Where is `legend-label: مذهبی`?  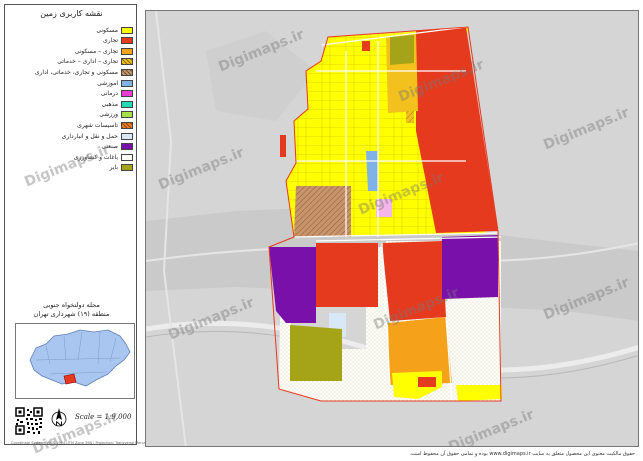 legend-label: مذهبی is located at coordinates (109, 104).